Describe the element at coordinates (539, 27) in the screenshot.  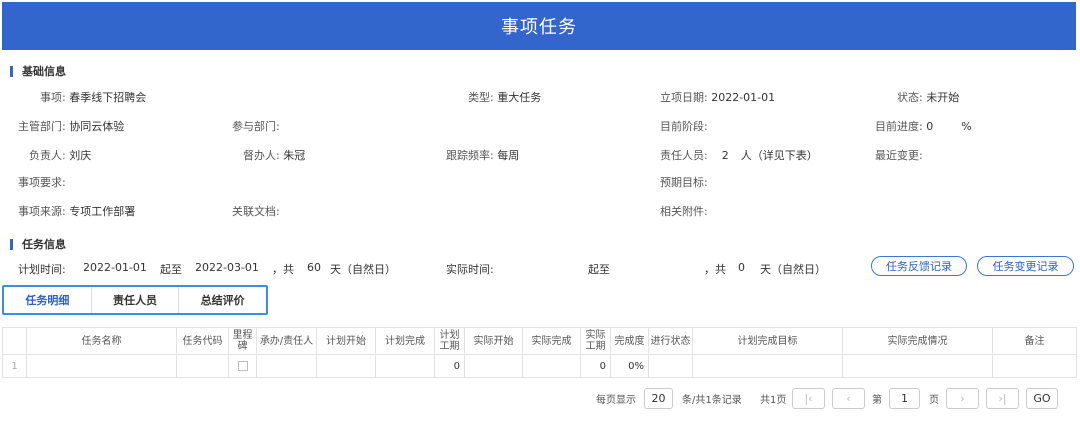
I see `page-title: 事项任务` at that location.